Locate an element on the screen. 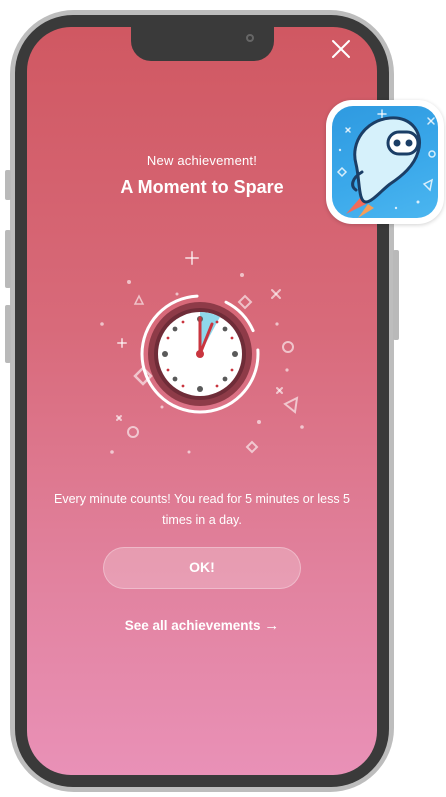 Image resolution: width=446 pixels, height=797 pixels. mute-switch is located at coordinates (8, 185).